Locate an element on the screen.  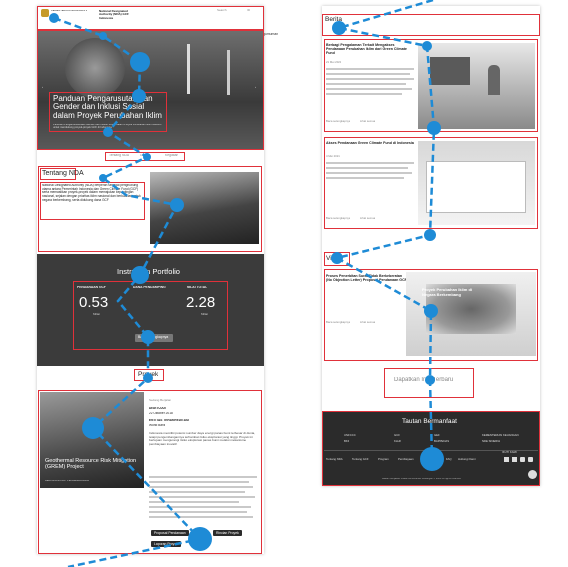
news-heading: Berita is located at coordinates (333, 19).